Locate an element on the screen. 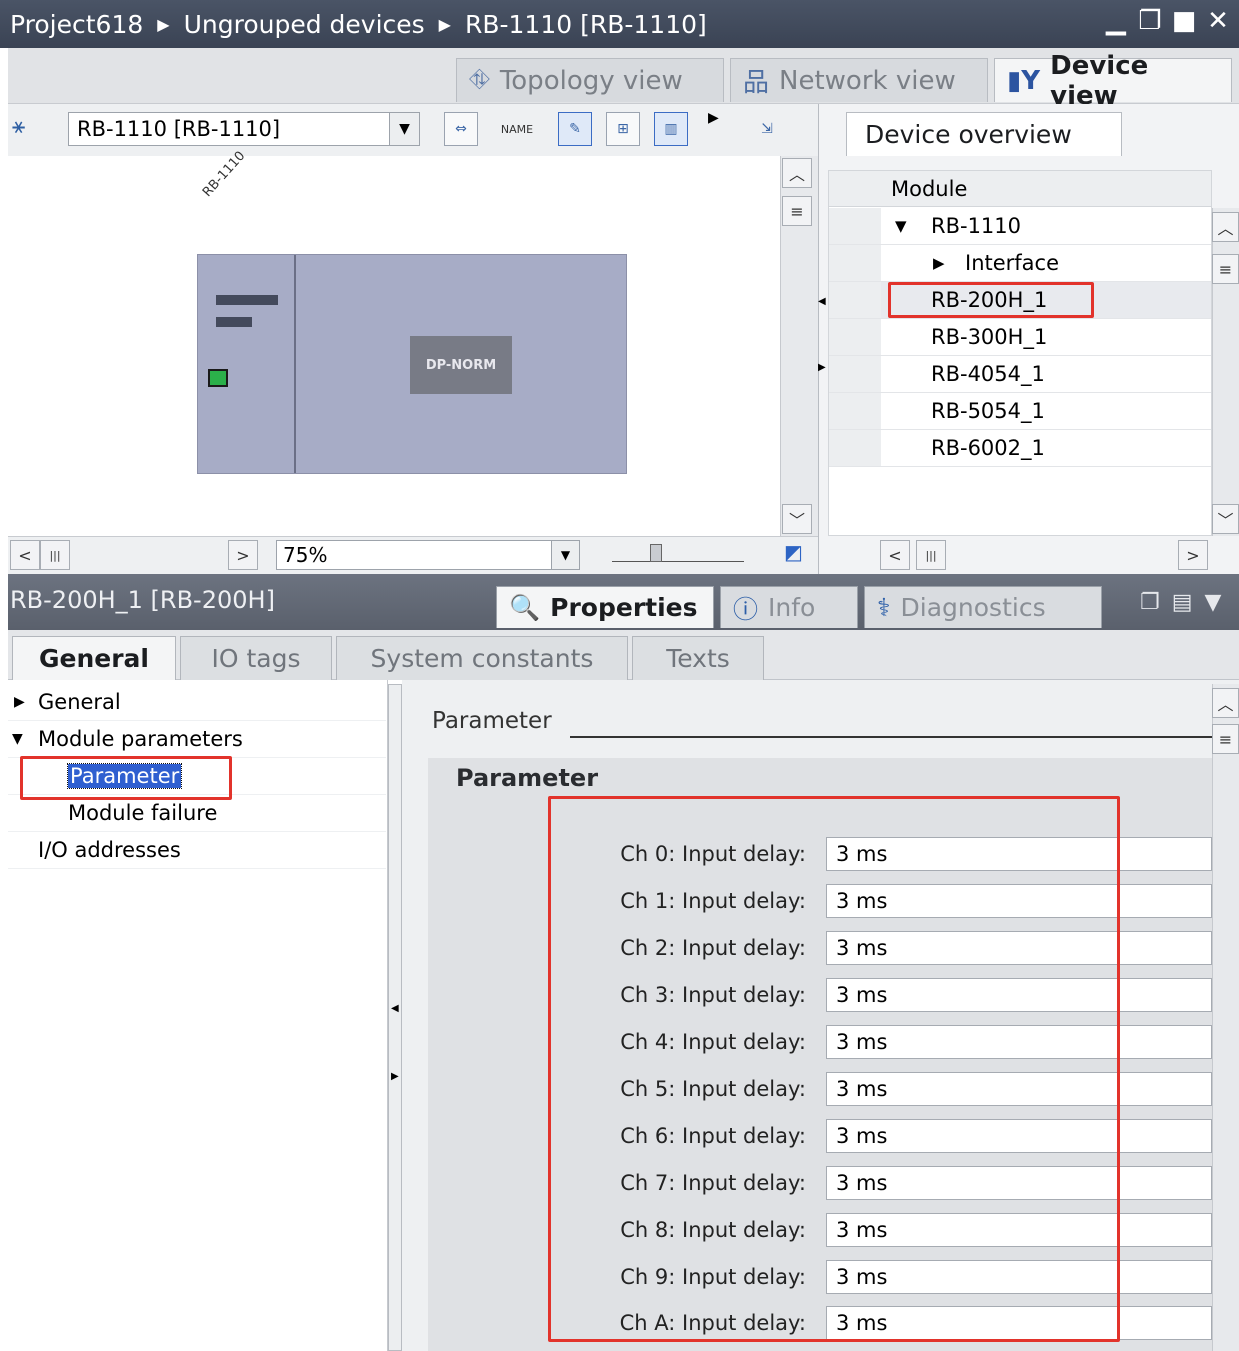  dp-norm-module: DP-NORM is located at coordinates (461, 365).